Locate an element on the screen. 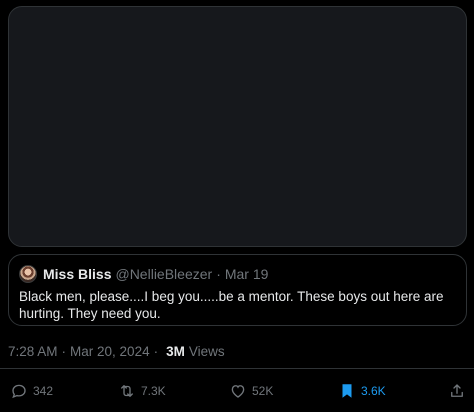 Image resolution: width=474 pixels, height=412 pixels. heart-icon is located at coordinates (238, 391).